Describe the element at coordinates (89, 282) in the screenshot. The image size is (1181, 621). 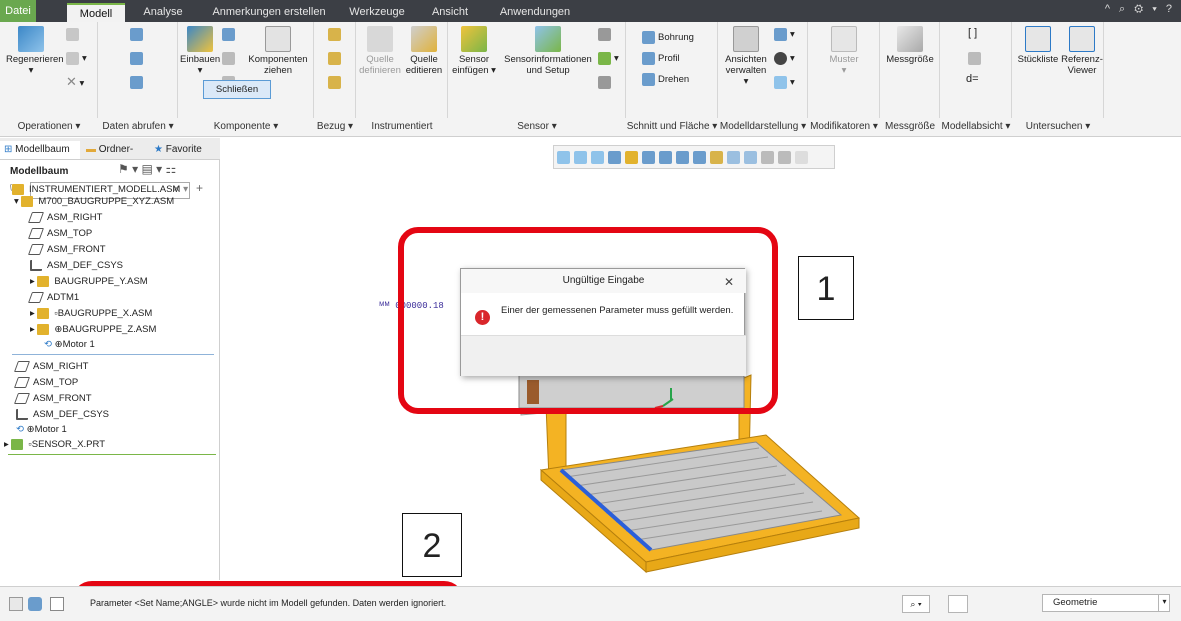
I see `tree-item-baugruppe-y: ▸ BAUGRUPPE_Y.ASM` at that location.